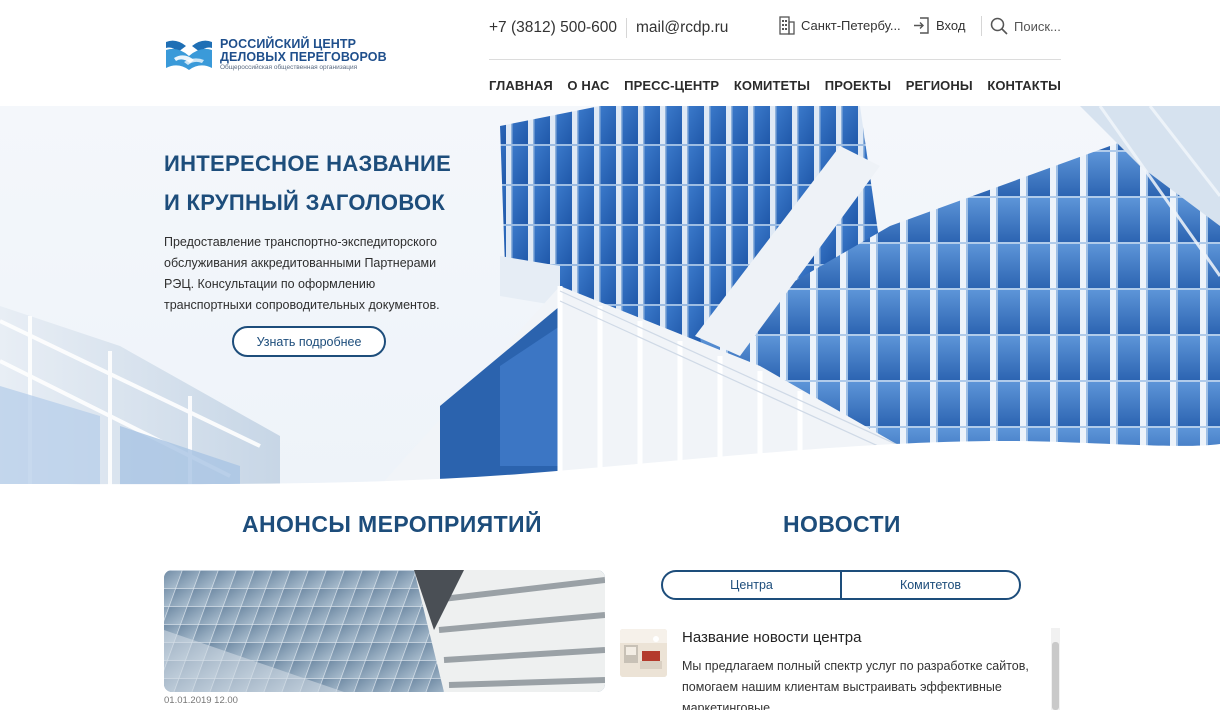 The height and width of the screenshot is (710, 1220). I want to click on news-tabs: Центра Комитетов, so click(841, 585).